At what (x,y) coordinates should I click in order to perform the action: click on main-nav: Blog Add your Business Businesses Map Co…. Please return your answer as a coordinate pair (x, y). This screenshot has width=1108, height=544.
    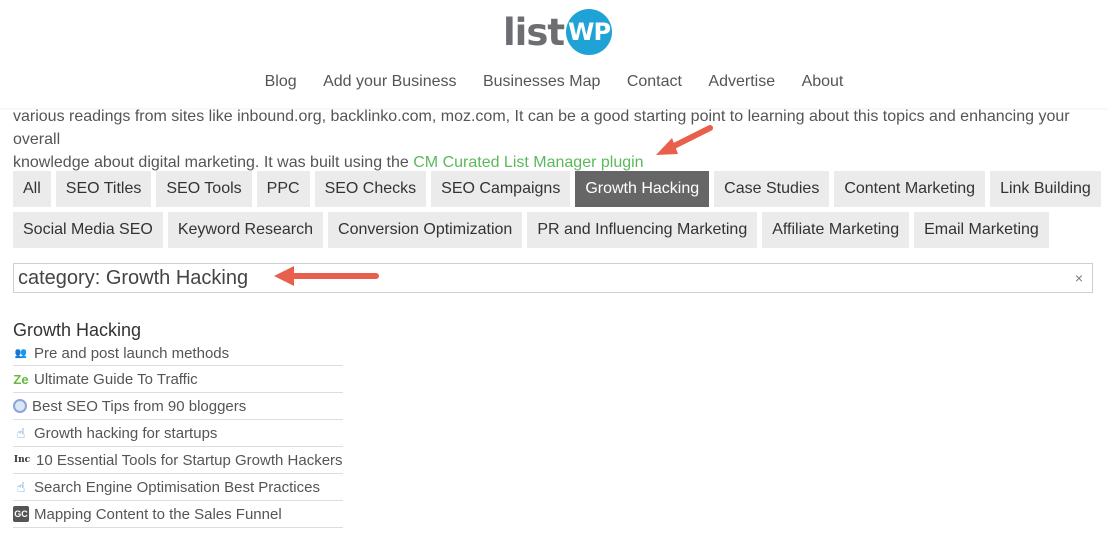
    Looking at the image, I should click on (554, 82).